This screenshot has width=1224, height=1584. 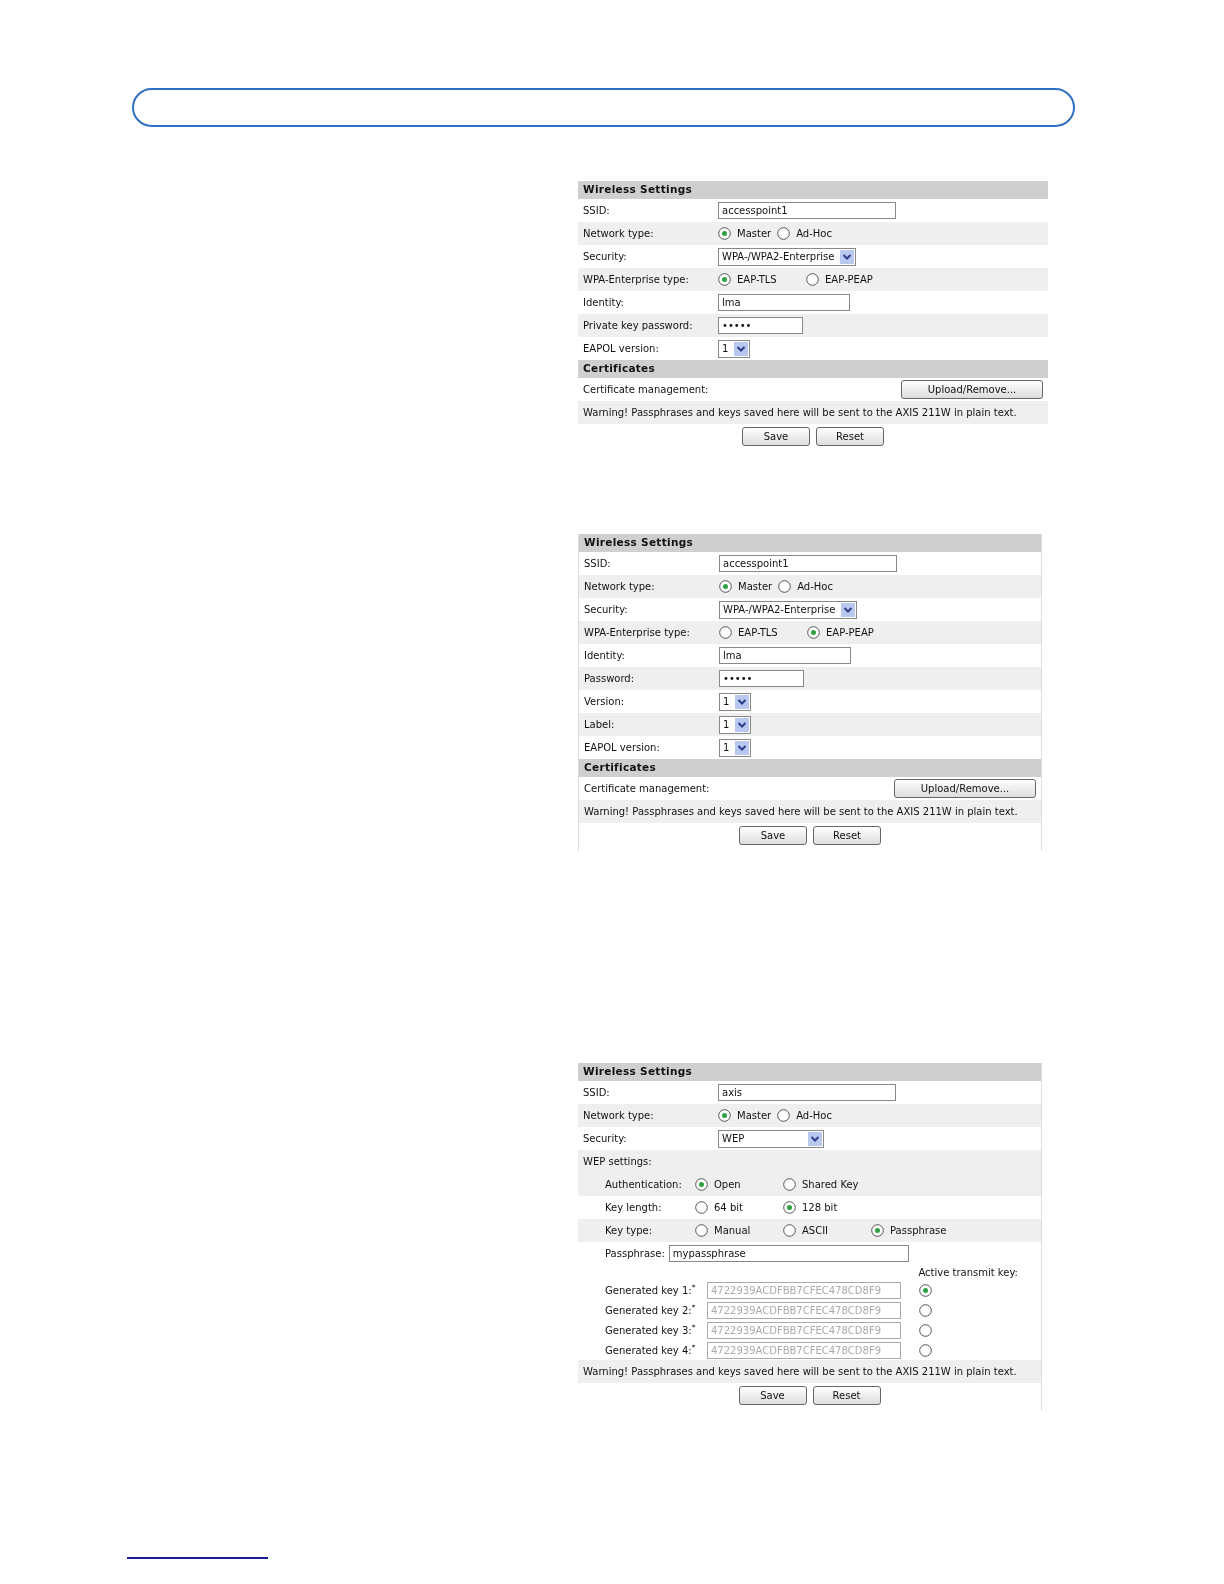 I want to click on radio-label: Open, so click(x=727, y=1185).